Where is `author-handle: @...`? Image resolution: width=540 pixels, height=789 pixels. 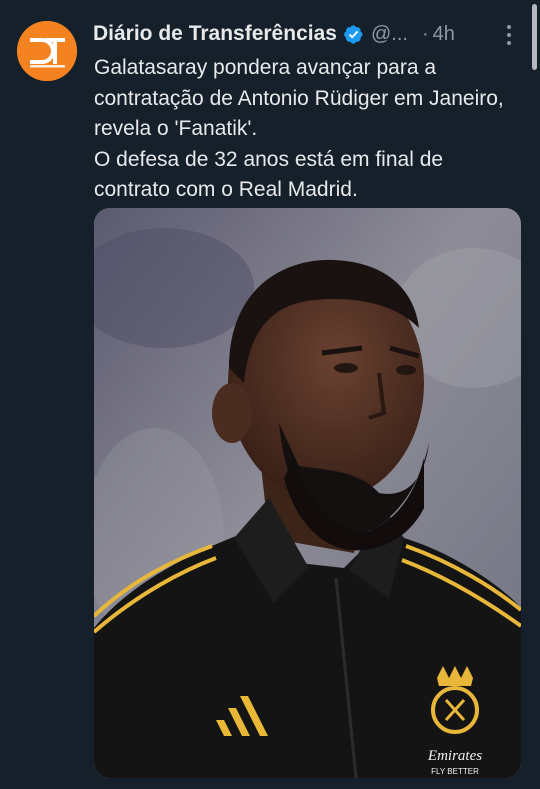 author-handle: @... is located at coordinates (389, 34).